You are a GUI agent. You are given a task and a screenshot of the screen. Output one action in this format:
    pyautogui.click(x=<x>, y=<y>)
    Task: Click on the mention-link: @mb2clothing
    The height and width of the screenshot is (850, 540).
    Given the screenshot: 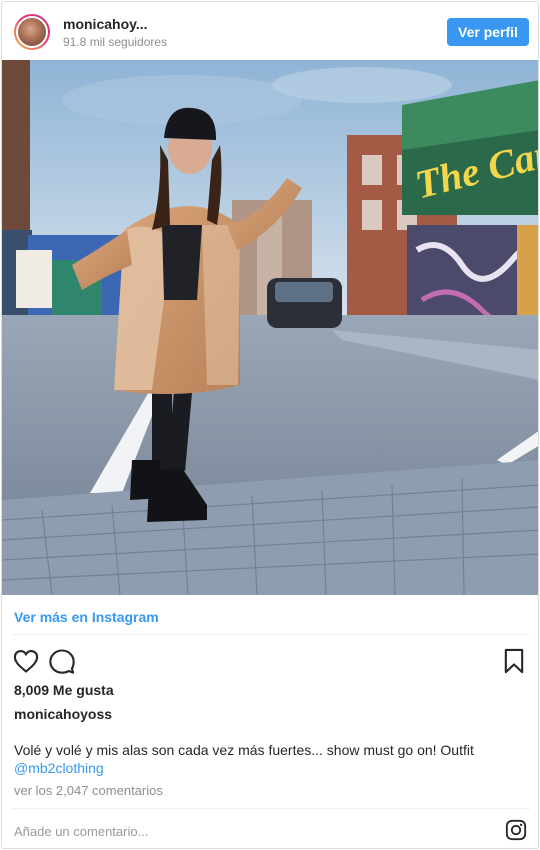 What is the action you would take?
    pyautogui.click(x=59, y=768)
    